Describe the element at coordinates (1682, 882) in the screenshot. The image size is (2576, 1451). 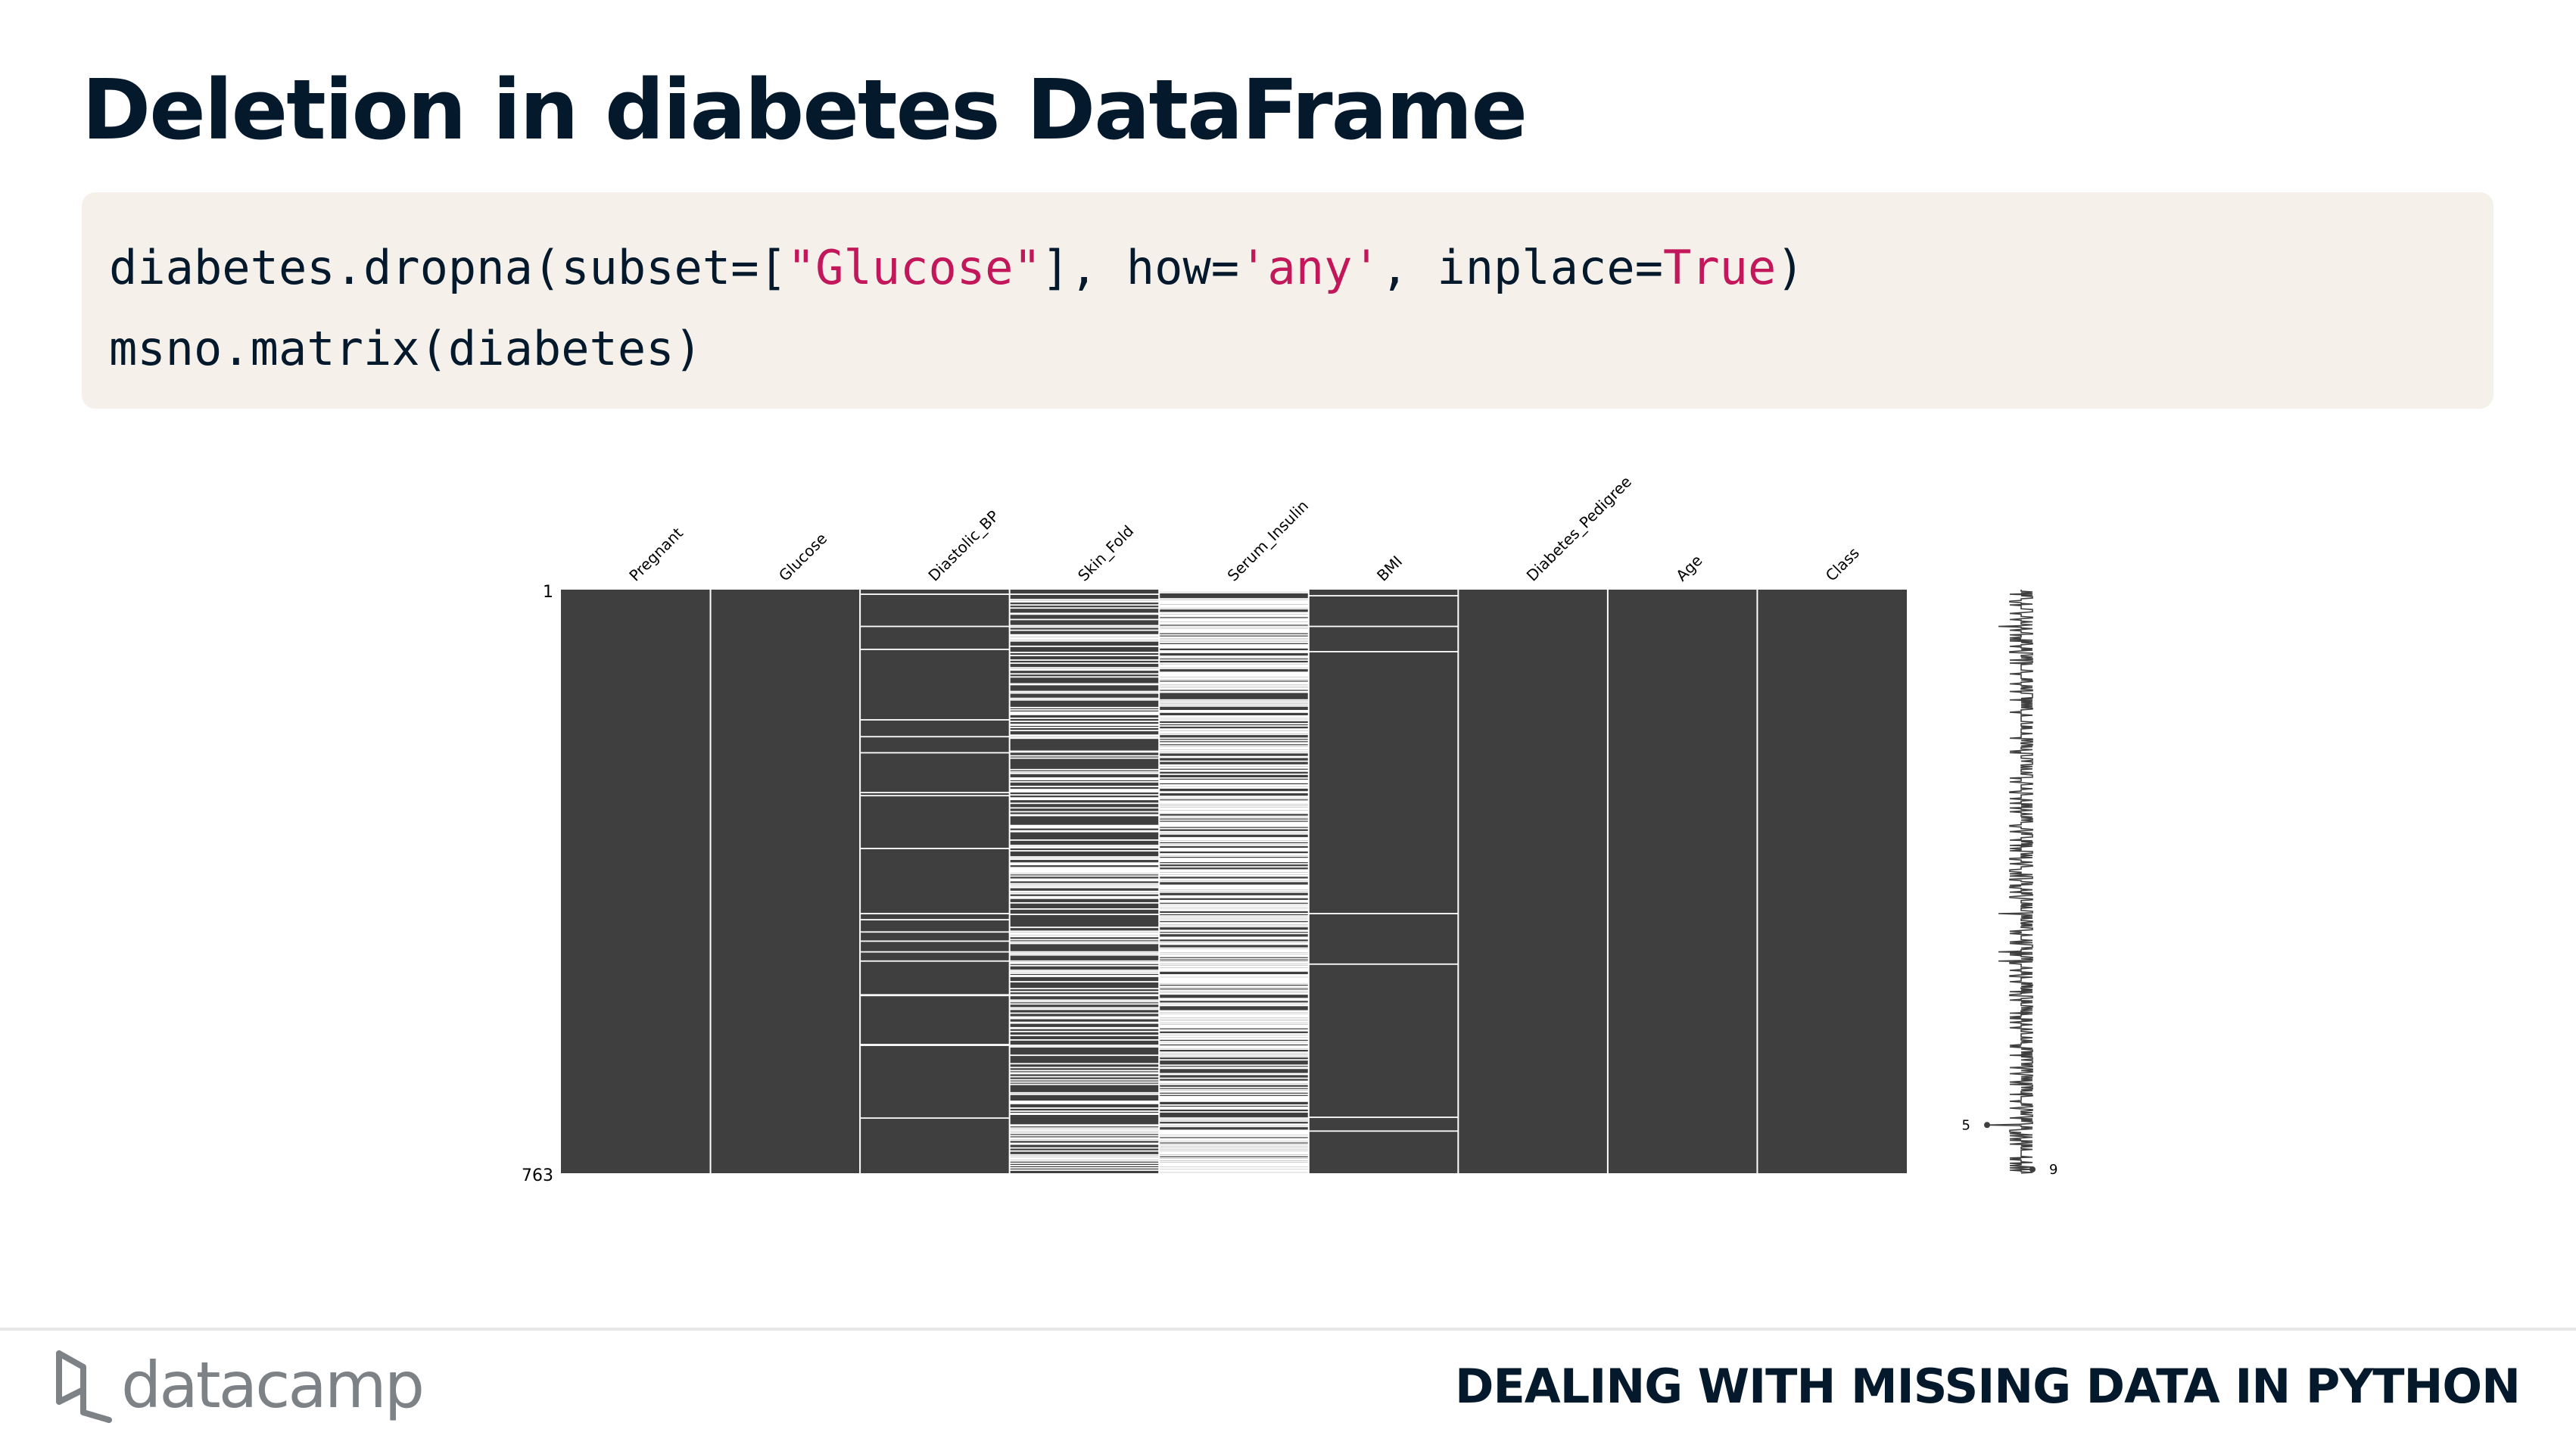
I see `matrix-column-age` at that location.